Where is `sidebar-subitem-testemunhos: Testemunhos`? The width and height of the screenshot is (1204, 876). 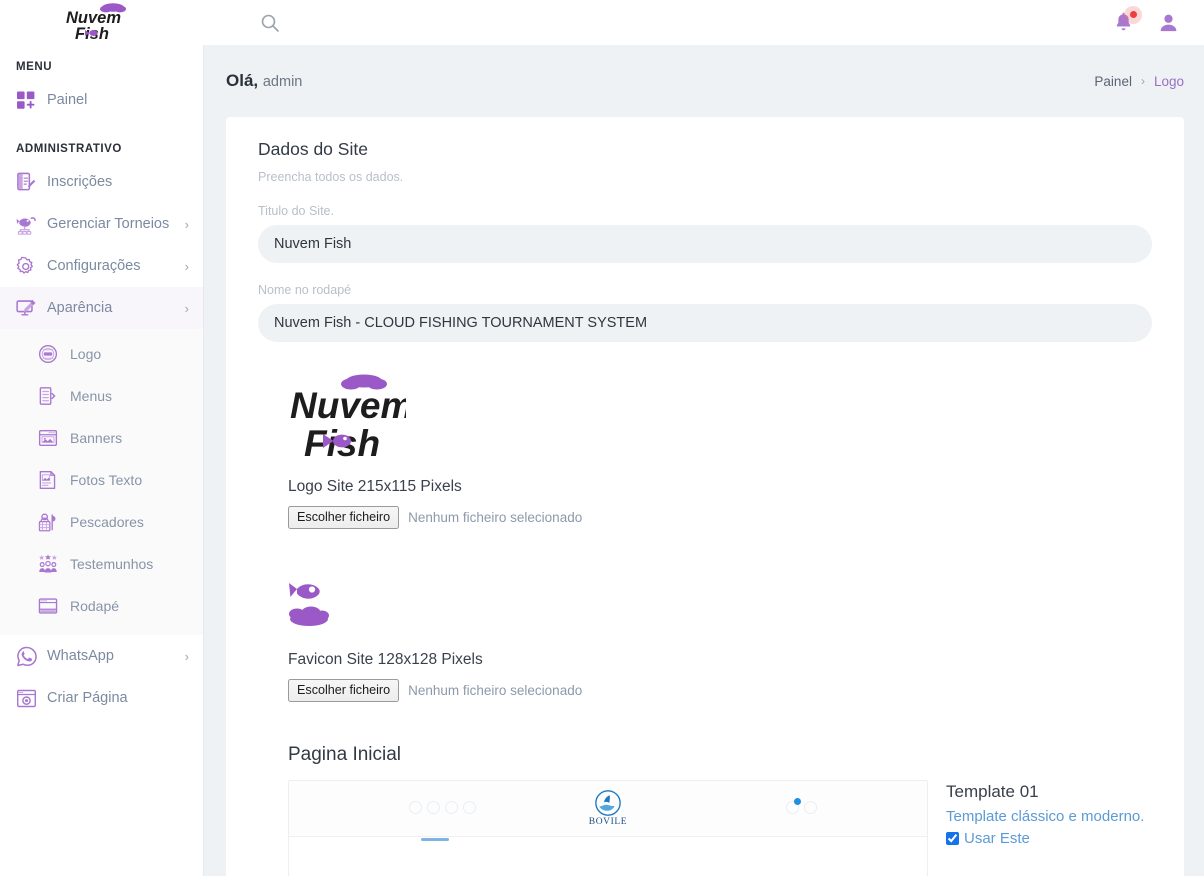 sidebar-subitem-testemunhos: Testemunhos is located at coordinates (101, 564).